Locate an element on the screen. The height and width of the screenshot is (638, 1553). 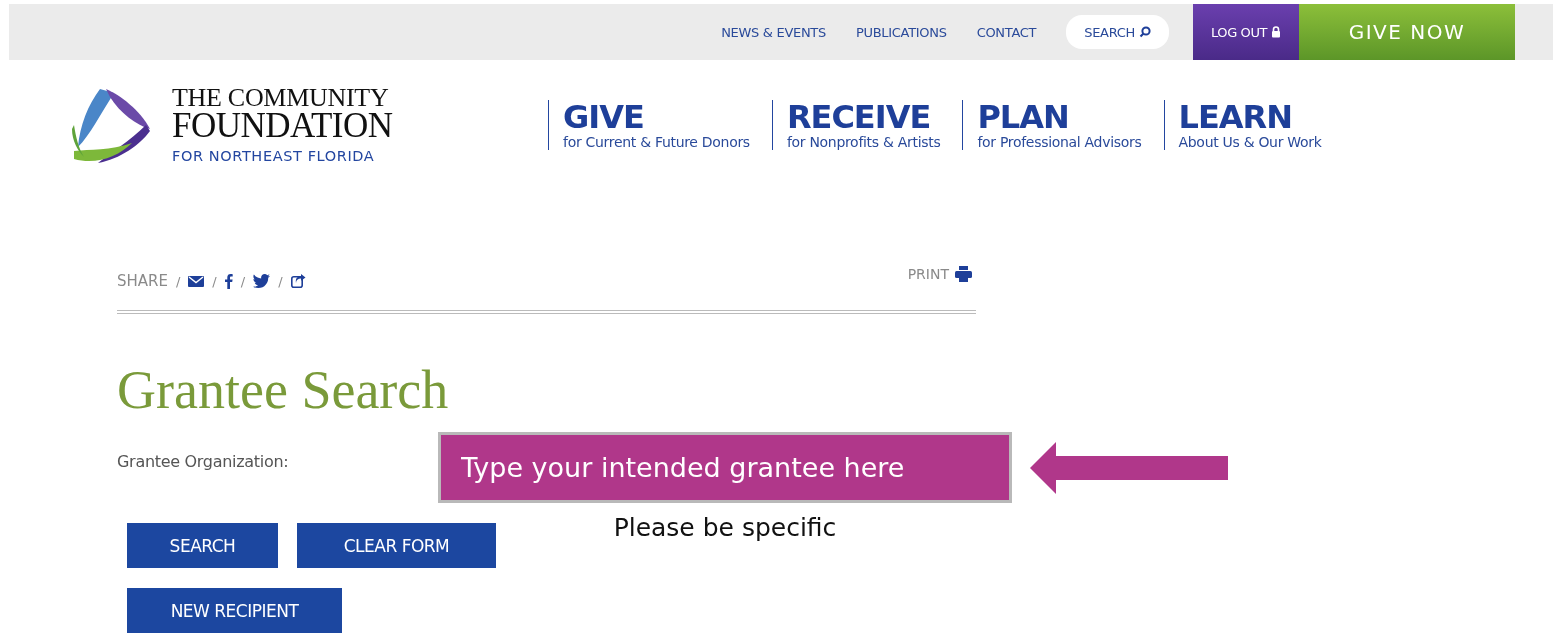
share-label: SHARE is located at coordinates (142, 281).